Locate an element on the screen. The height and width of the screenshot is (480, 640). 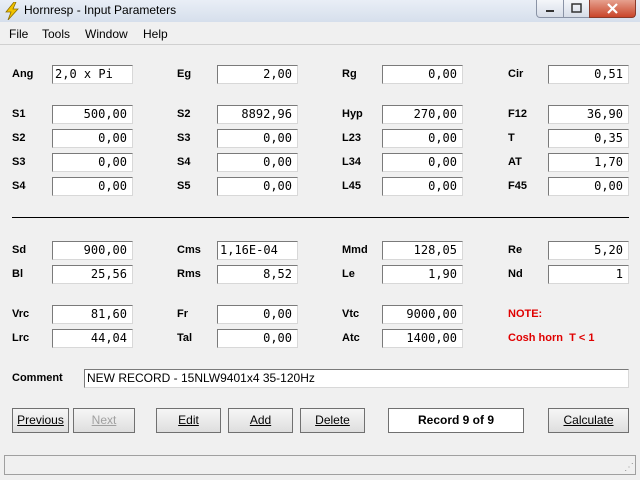
comment-field: NEW RECORD - 15NLW9401x4 35-120Hz is located at coordinates (356, 378).